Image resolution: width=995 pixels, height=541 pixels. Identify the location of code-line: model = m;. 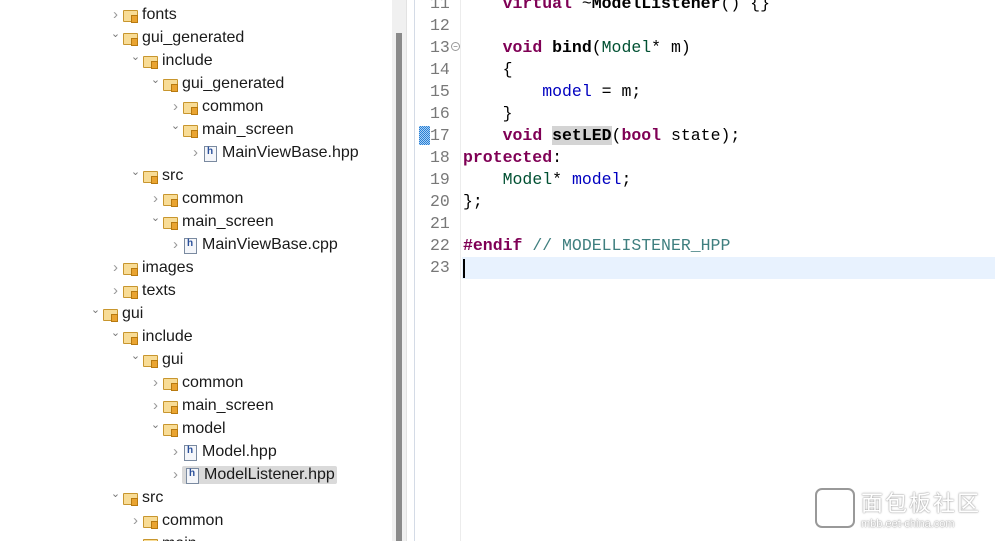
(552, 92).